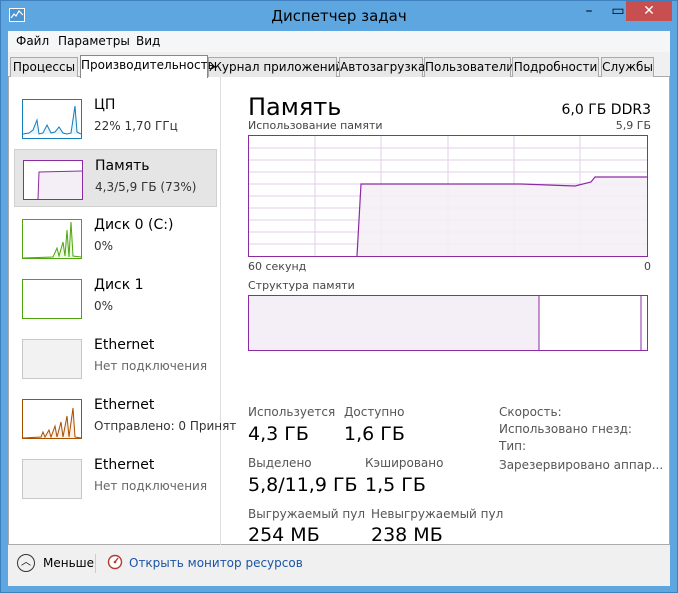 The width and height of the screenshot is (678, 593). I want to click on tab-startup: Автозагрузка, so click(382, 67).